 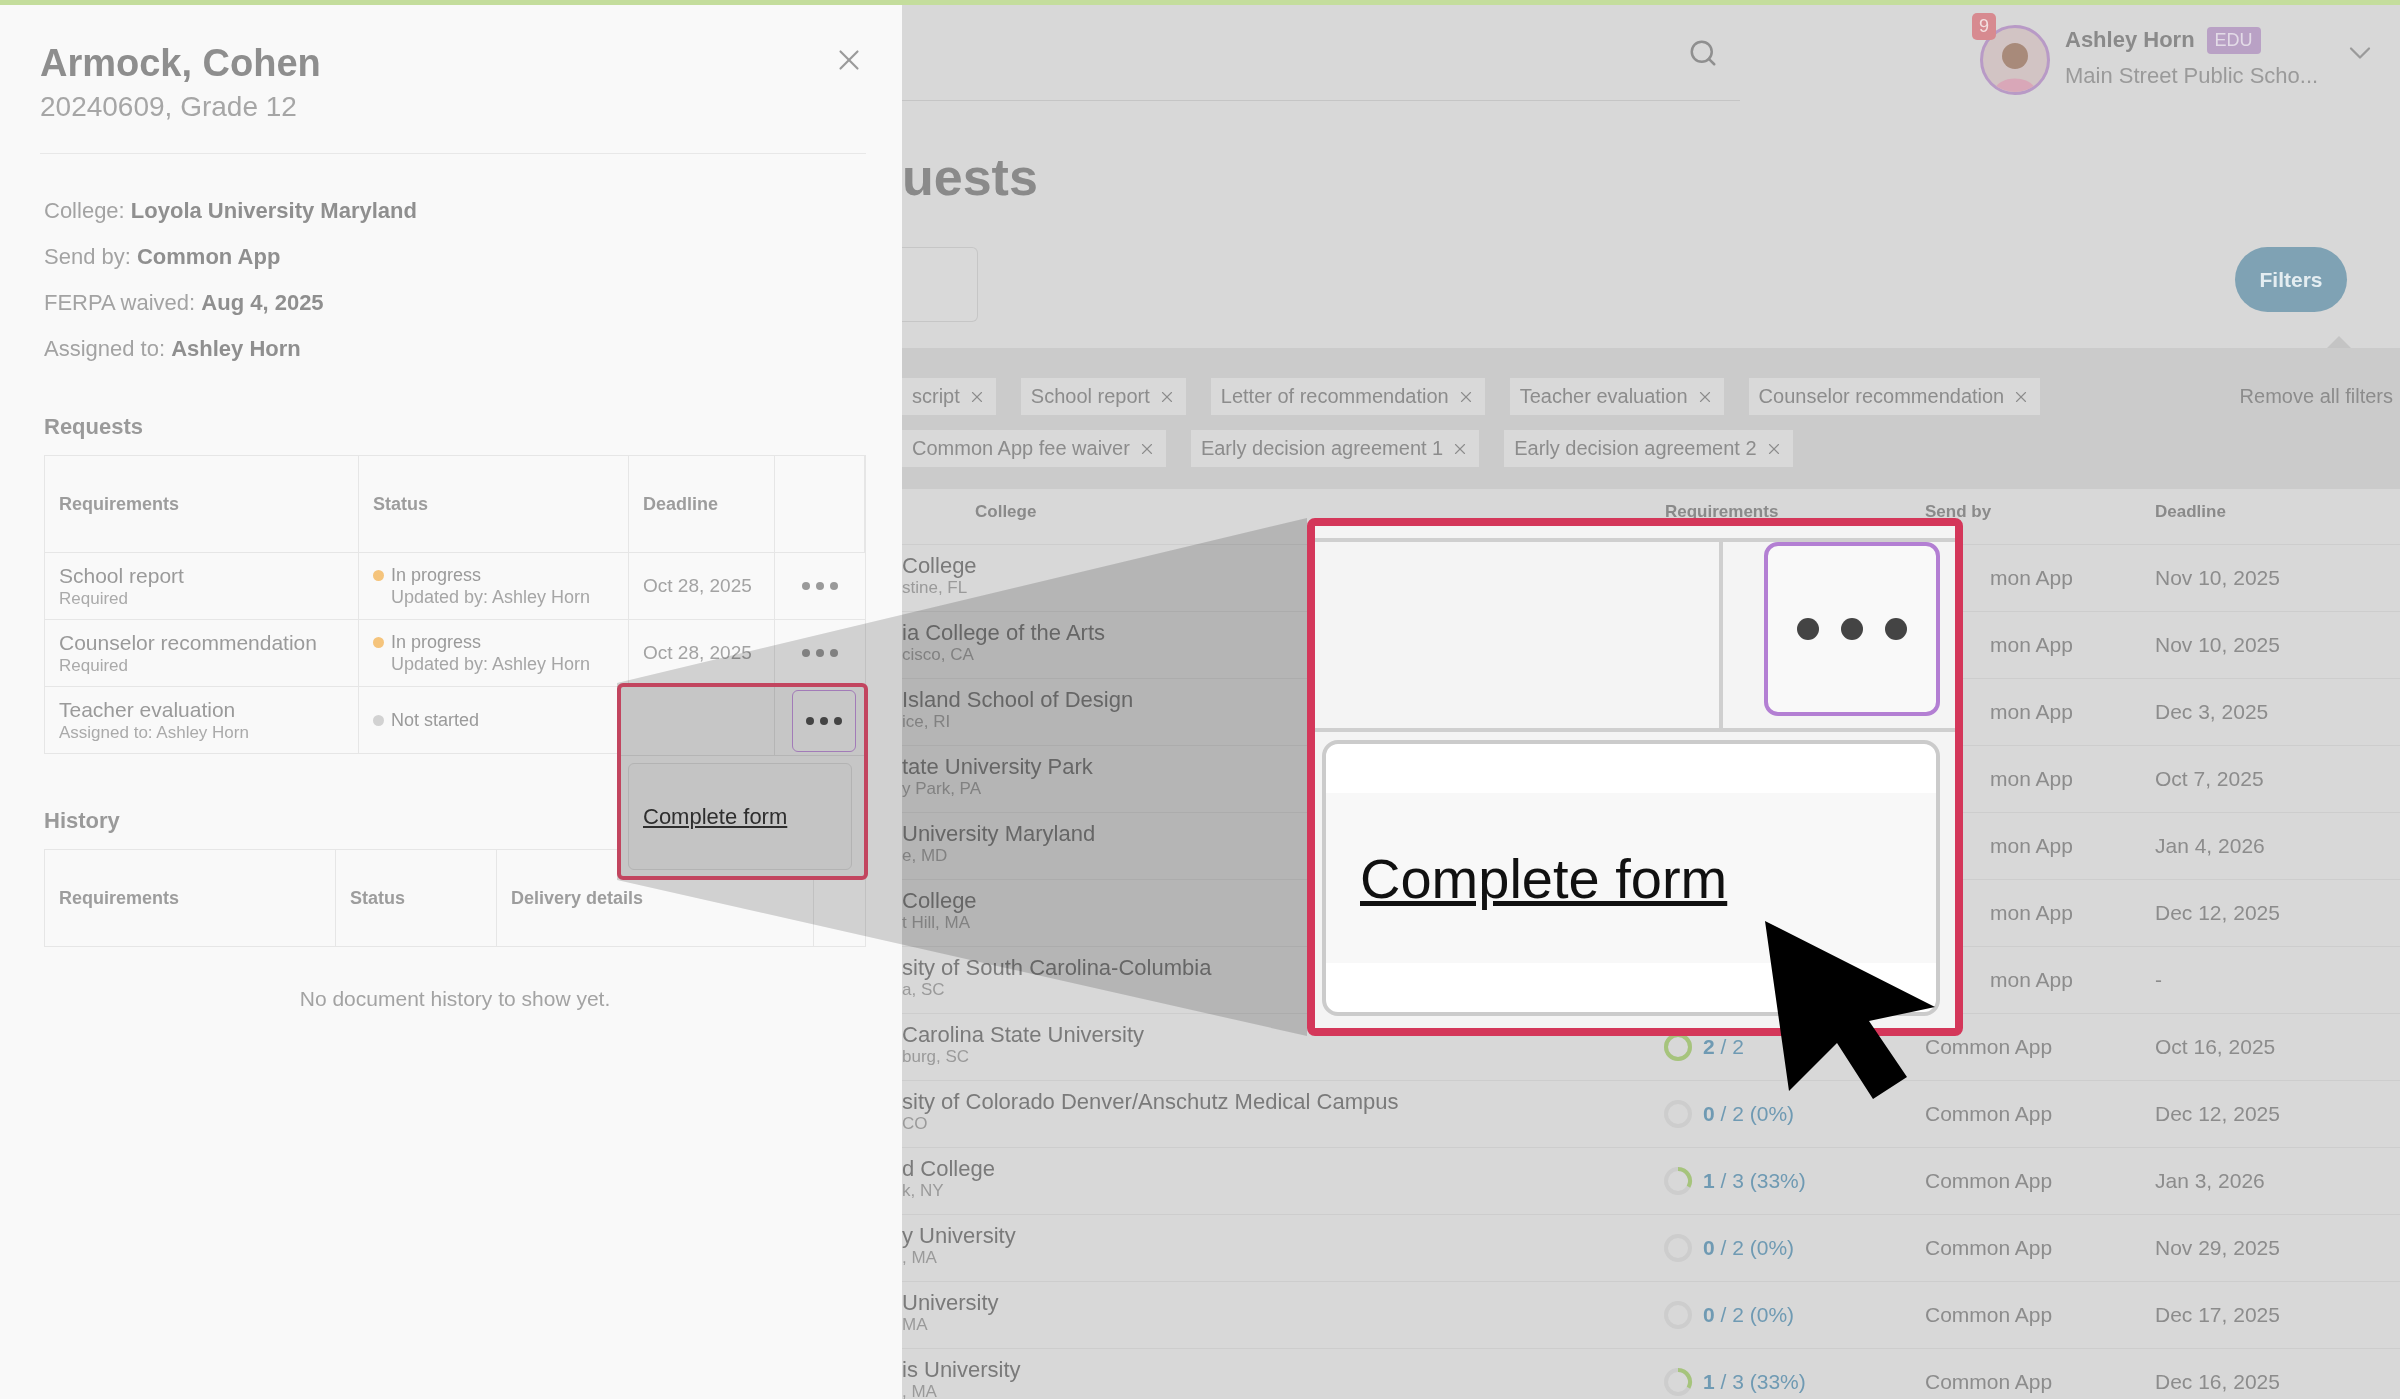 What do you see at coordinates (2218, 1315) in the screenshot?
I see `deadline-text: Dec 17, 2025` at bounding box center [2218, 1315].